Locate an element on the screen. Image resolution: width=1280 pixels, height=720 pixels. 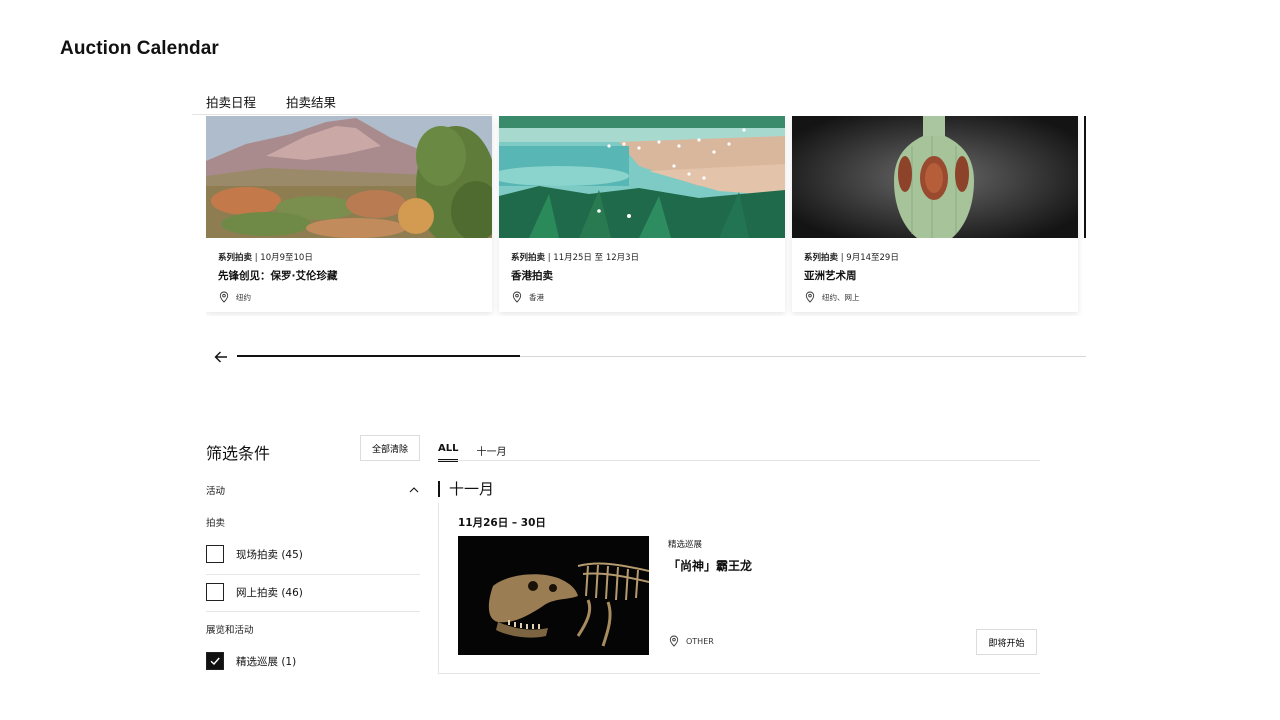
auction-card: 系列拍卖 | 11月25日 至 12月3日 香港拍卖 香港 is located at coordinates (642, 214).